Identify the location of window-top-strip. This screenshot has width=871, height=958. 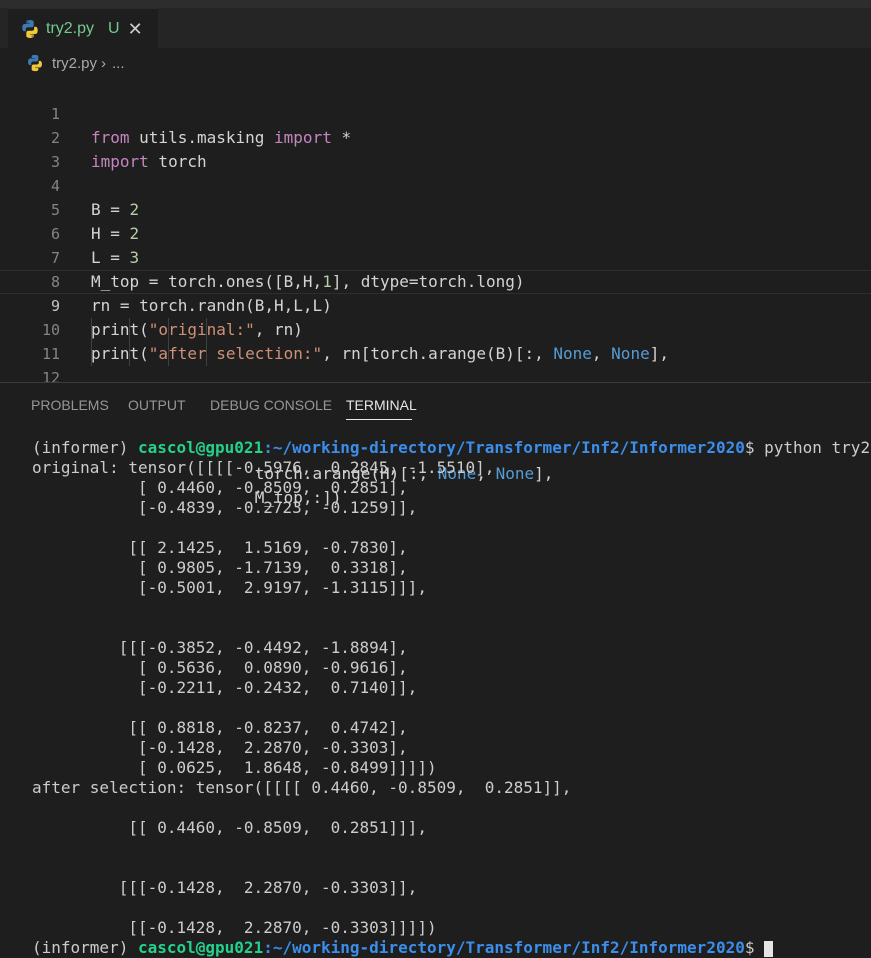
(435, 4).